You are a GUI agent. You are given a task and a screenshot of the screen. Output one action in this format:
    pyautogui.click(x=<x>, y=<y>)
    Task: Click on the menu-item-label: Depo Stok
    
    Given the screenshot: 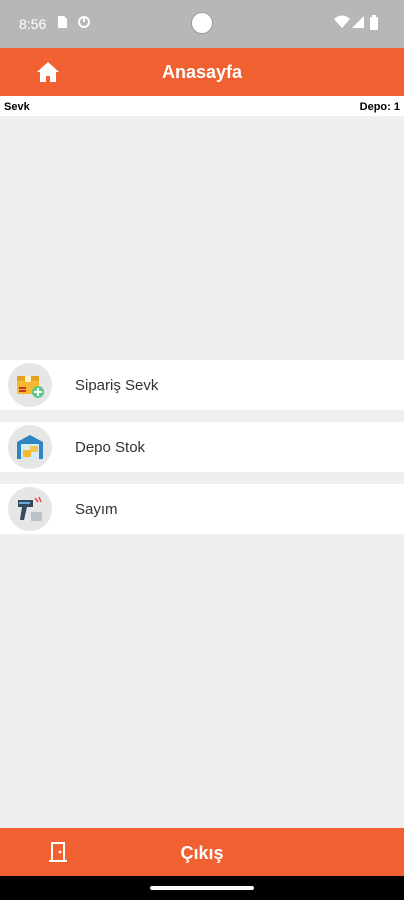 What is the action you would take?
    pyautogui.click(x=110, y=447)
    